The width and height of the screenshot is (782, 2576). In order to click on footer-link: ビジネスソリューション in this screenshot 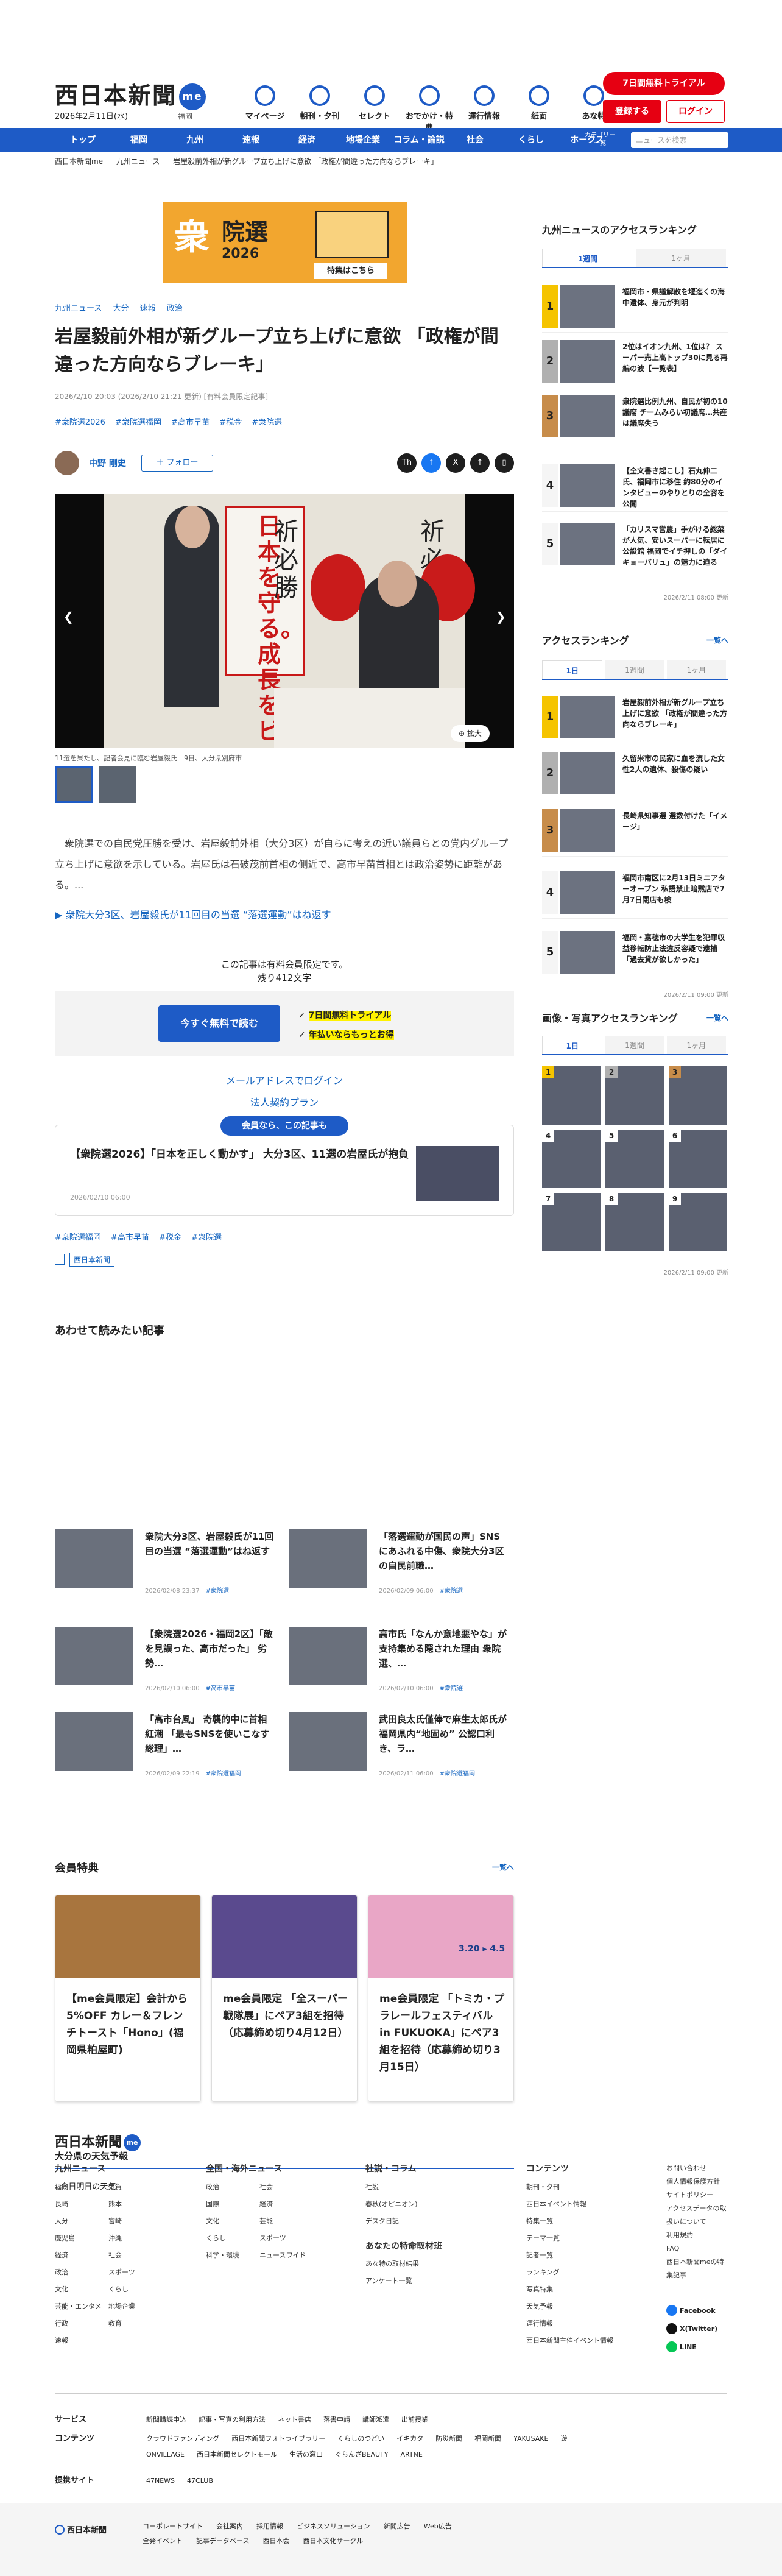, I will do `click(333, 2526)`.